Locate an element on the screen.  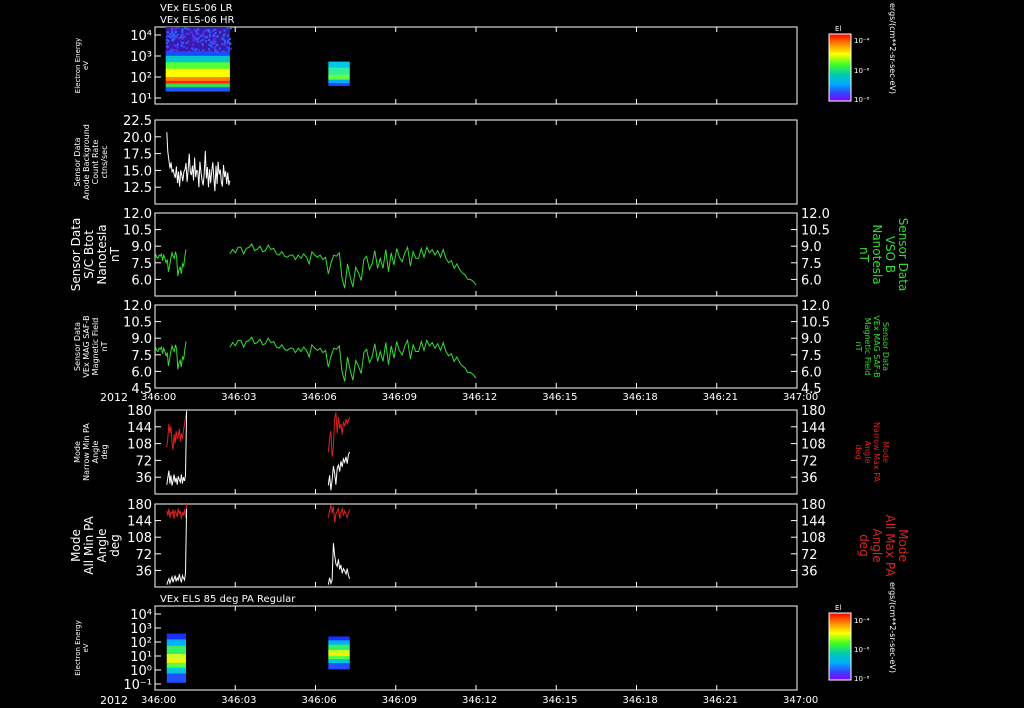
colorbar-top-gradient is located at coordinates (840, 67).